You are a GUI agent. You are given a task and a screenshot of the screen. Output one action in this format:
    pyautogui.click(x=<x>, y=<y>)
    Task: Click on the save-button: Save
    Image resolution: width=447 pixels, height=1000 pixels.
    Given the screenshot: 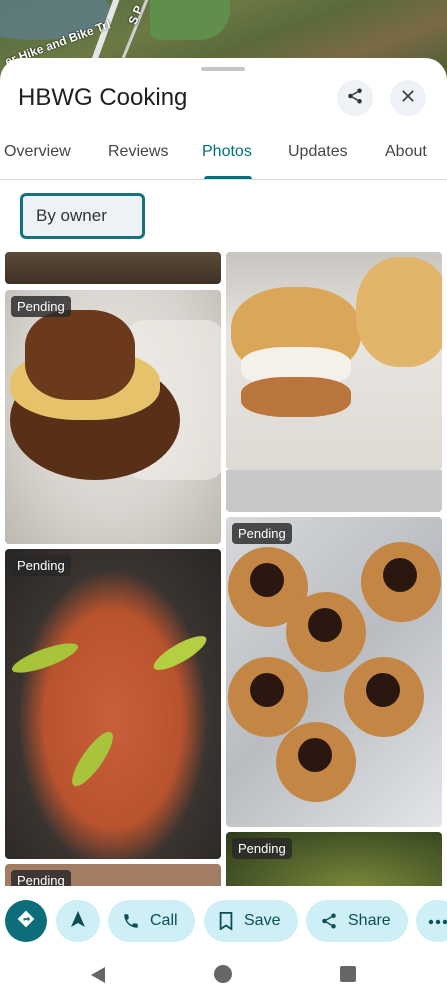 What is the action you would take?
    pyautogui.click(x=251, y=921)
    